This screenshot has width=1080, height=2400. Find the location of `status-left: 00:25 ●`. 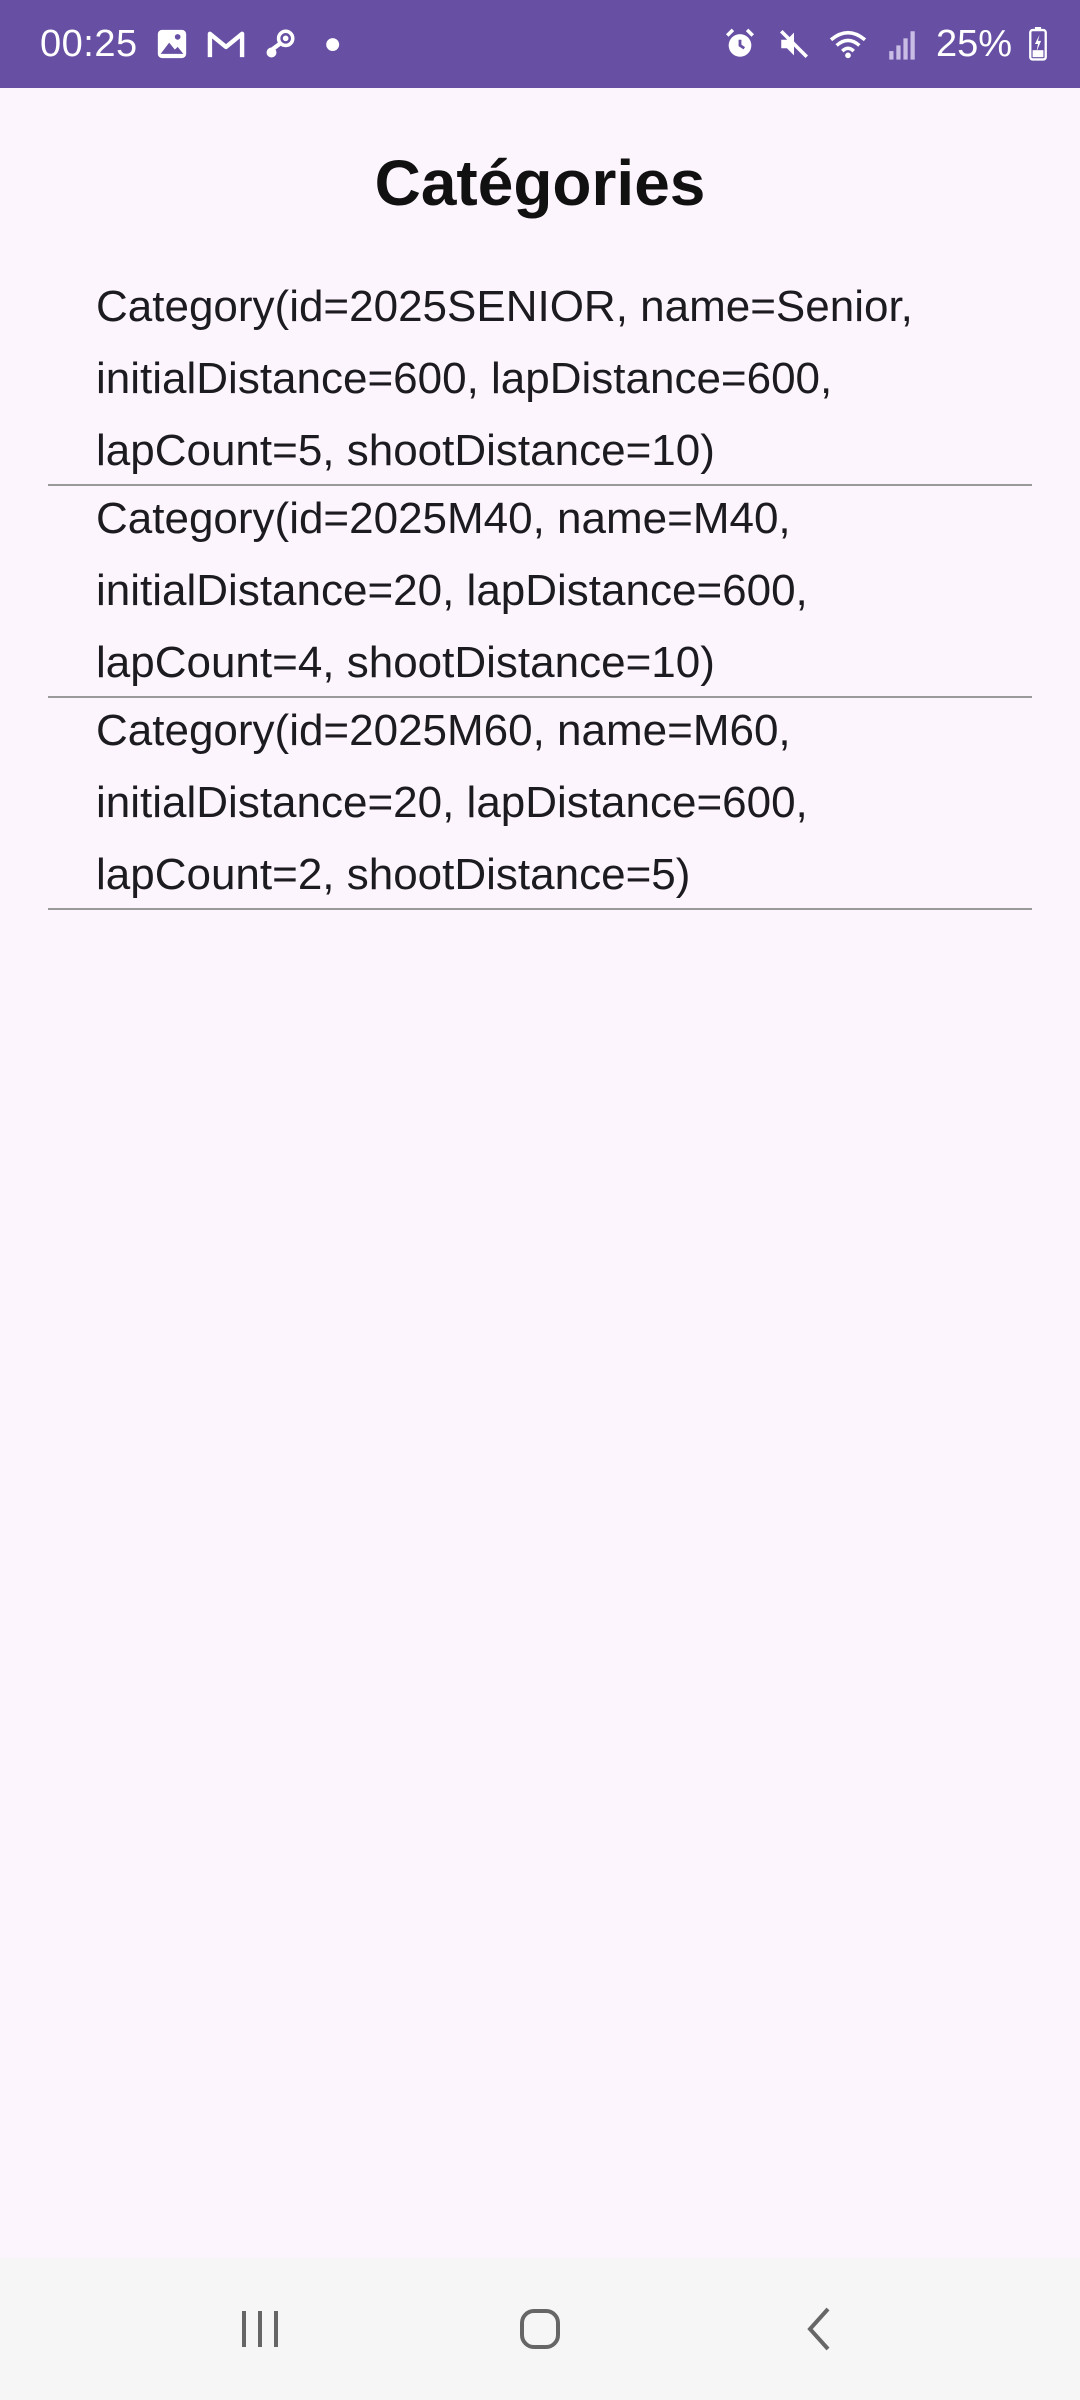

status-left: 00:25 ● is located at coordinates (191, 44).